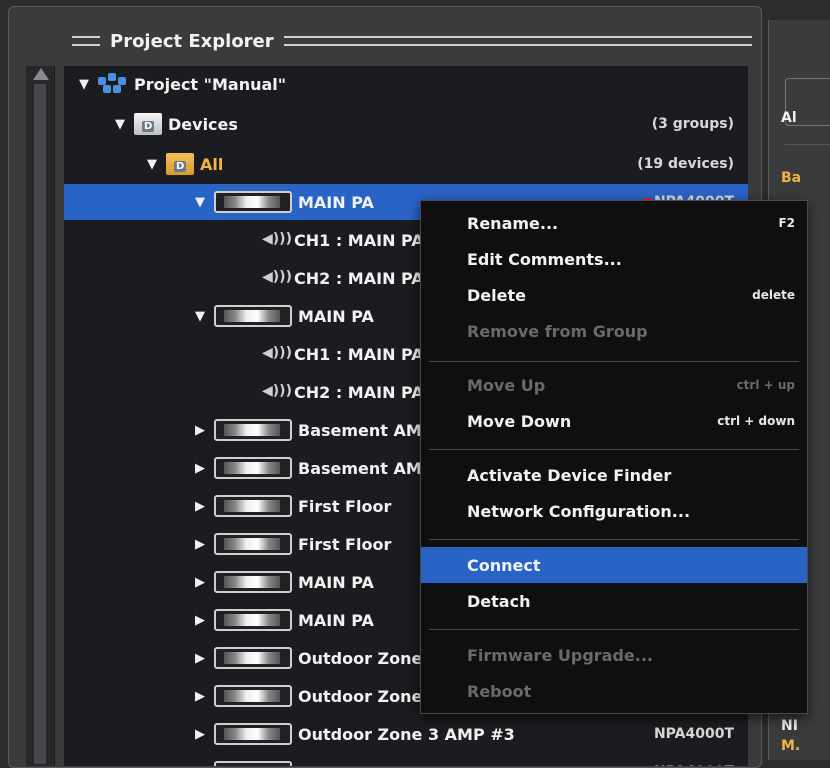  What do you see at coordinates (499, 691) in the screenshot?
I see `menu-item-label: Reboot` at bounding box center [499, 691].